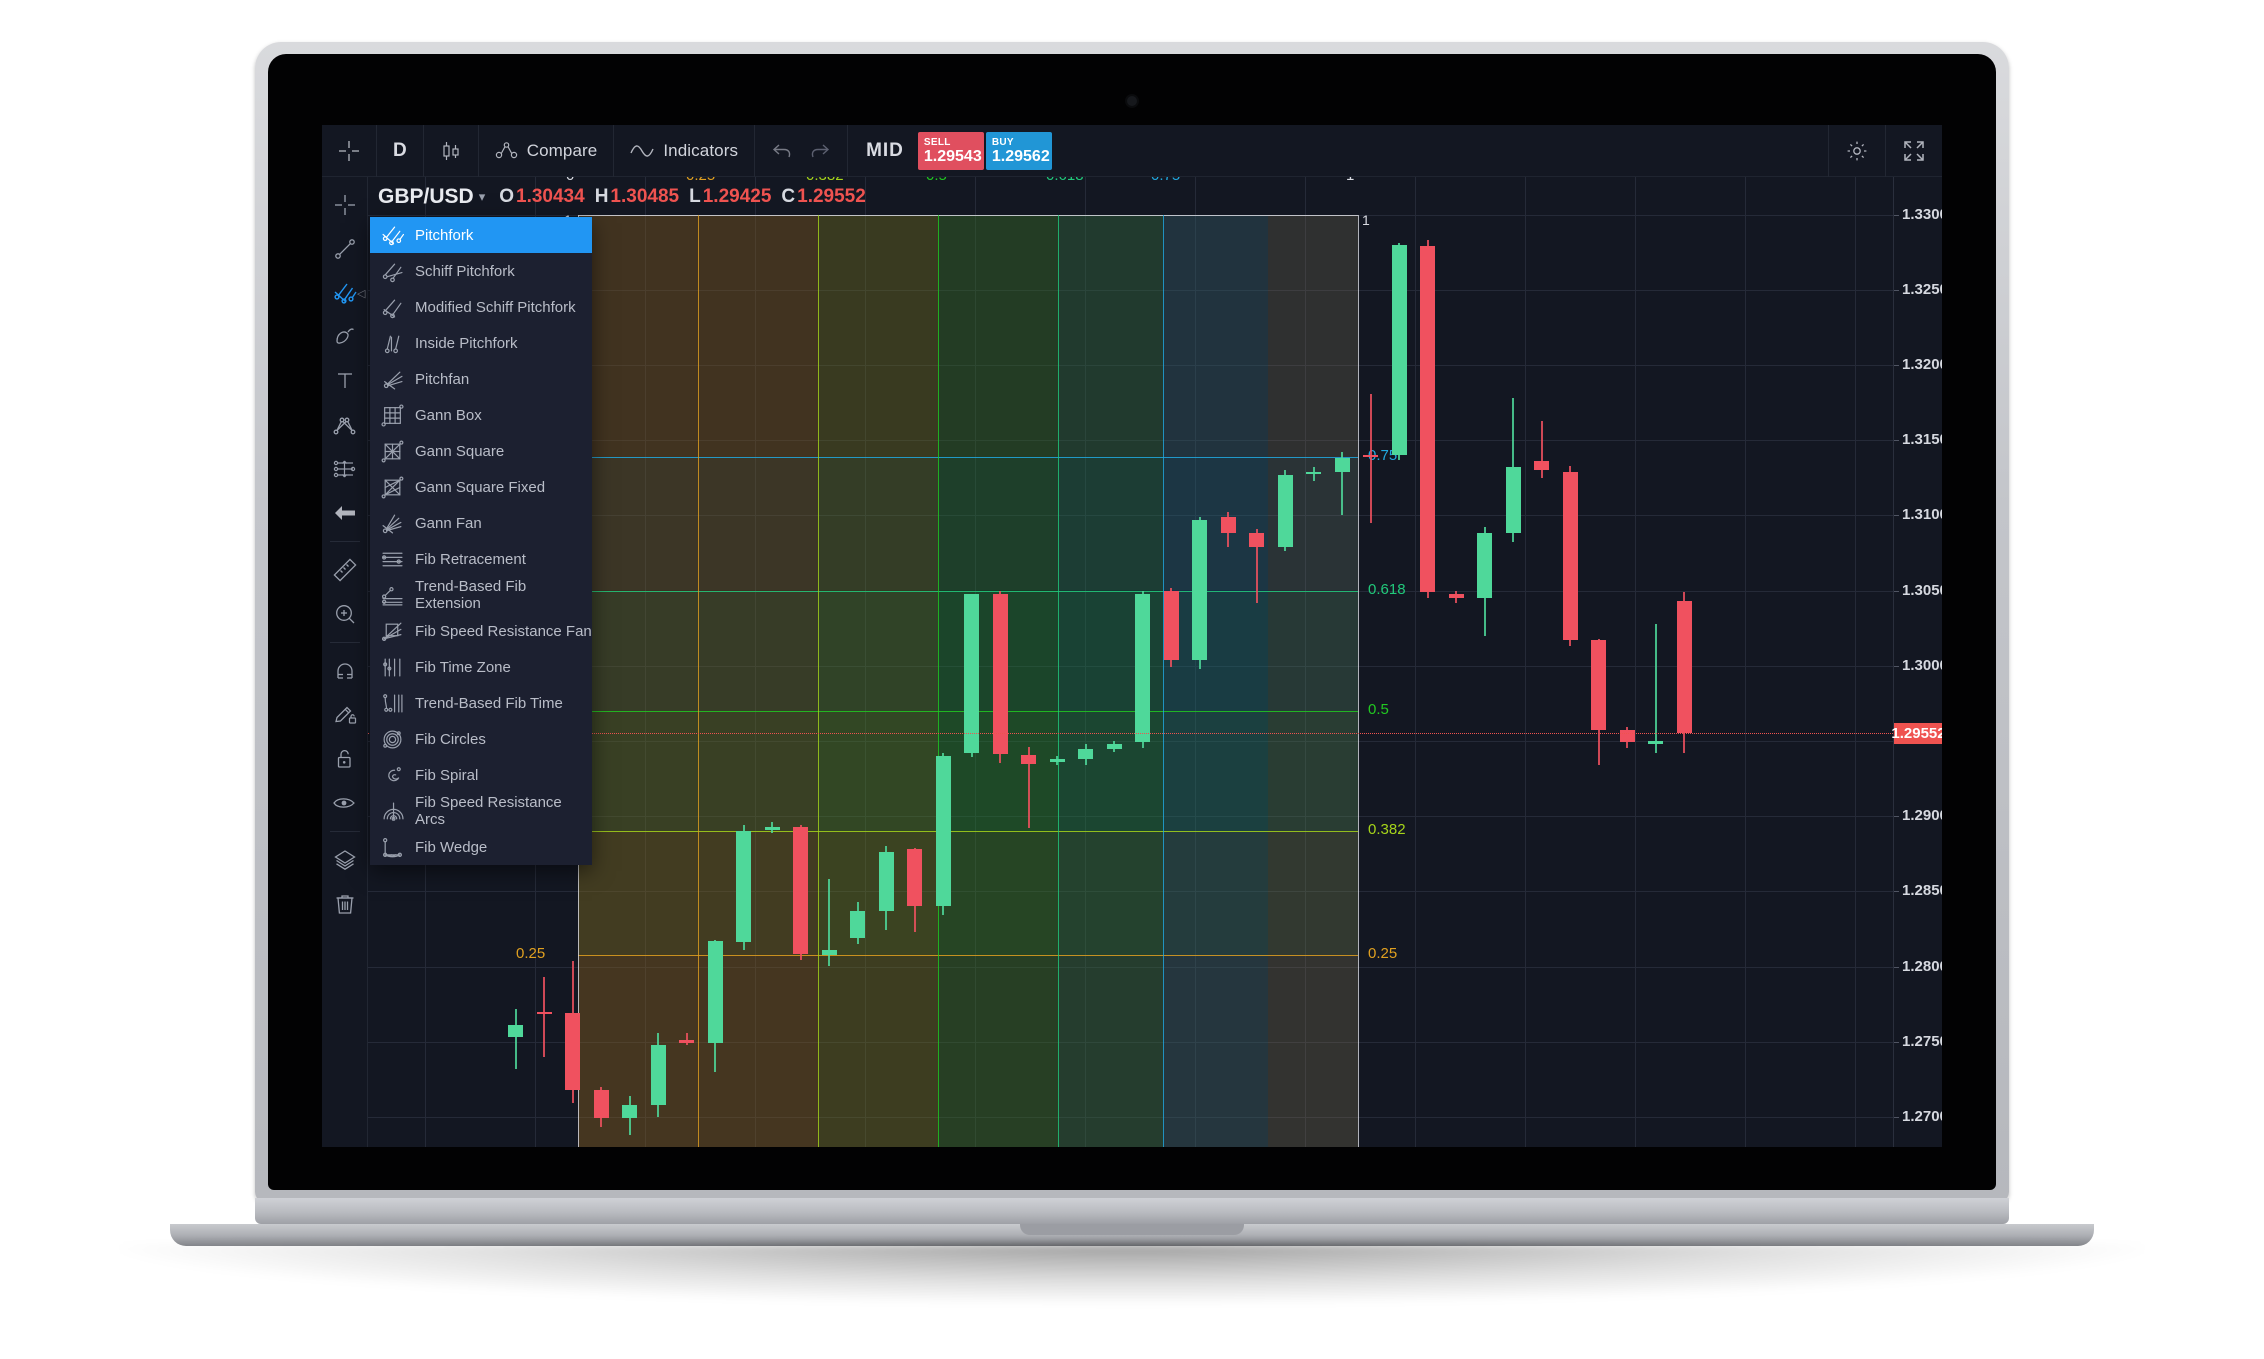 The height and width of the screenshot is (1359, 2264). I want to click on pitchfork-tool: ◁, so click(345, 293).